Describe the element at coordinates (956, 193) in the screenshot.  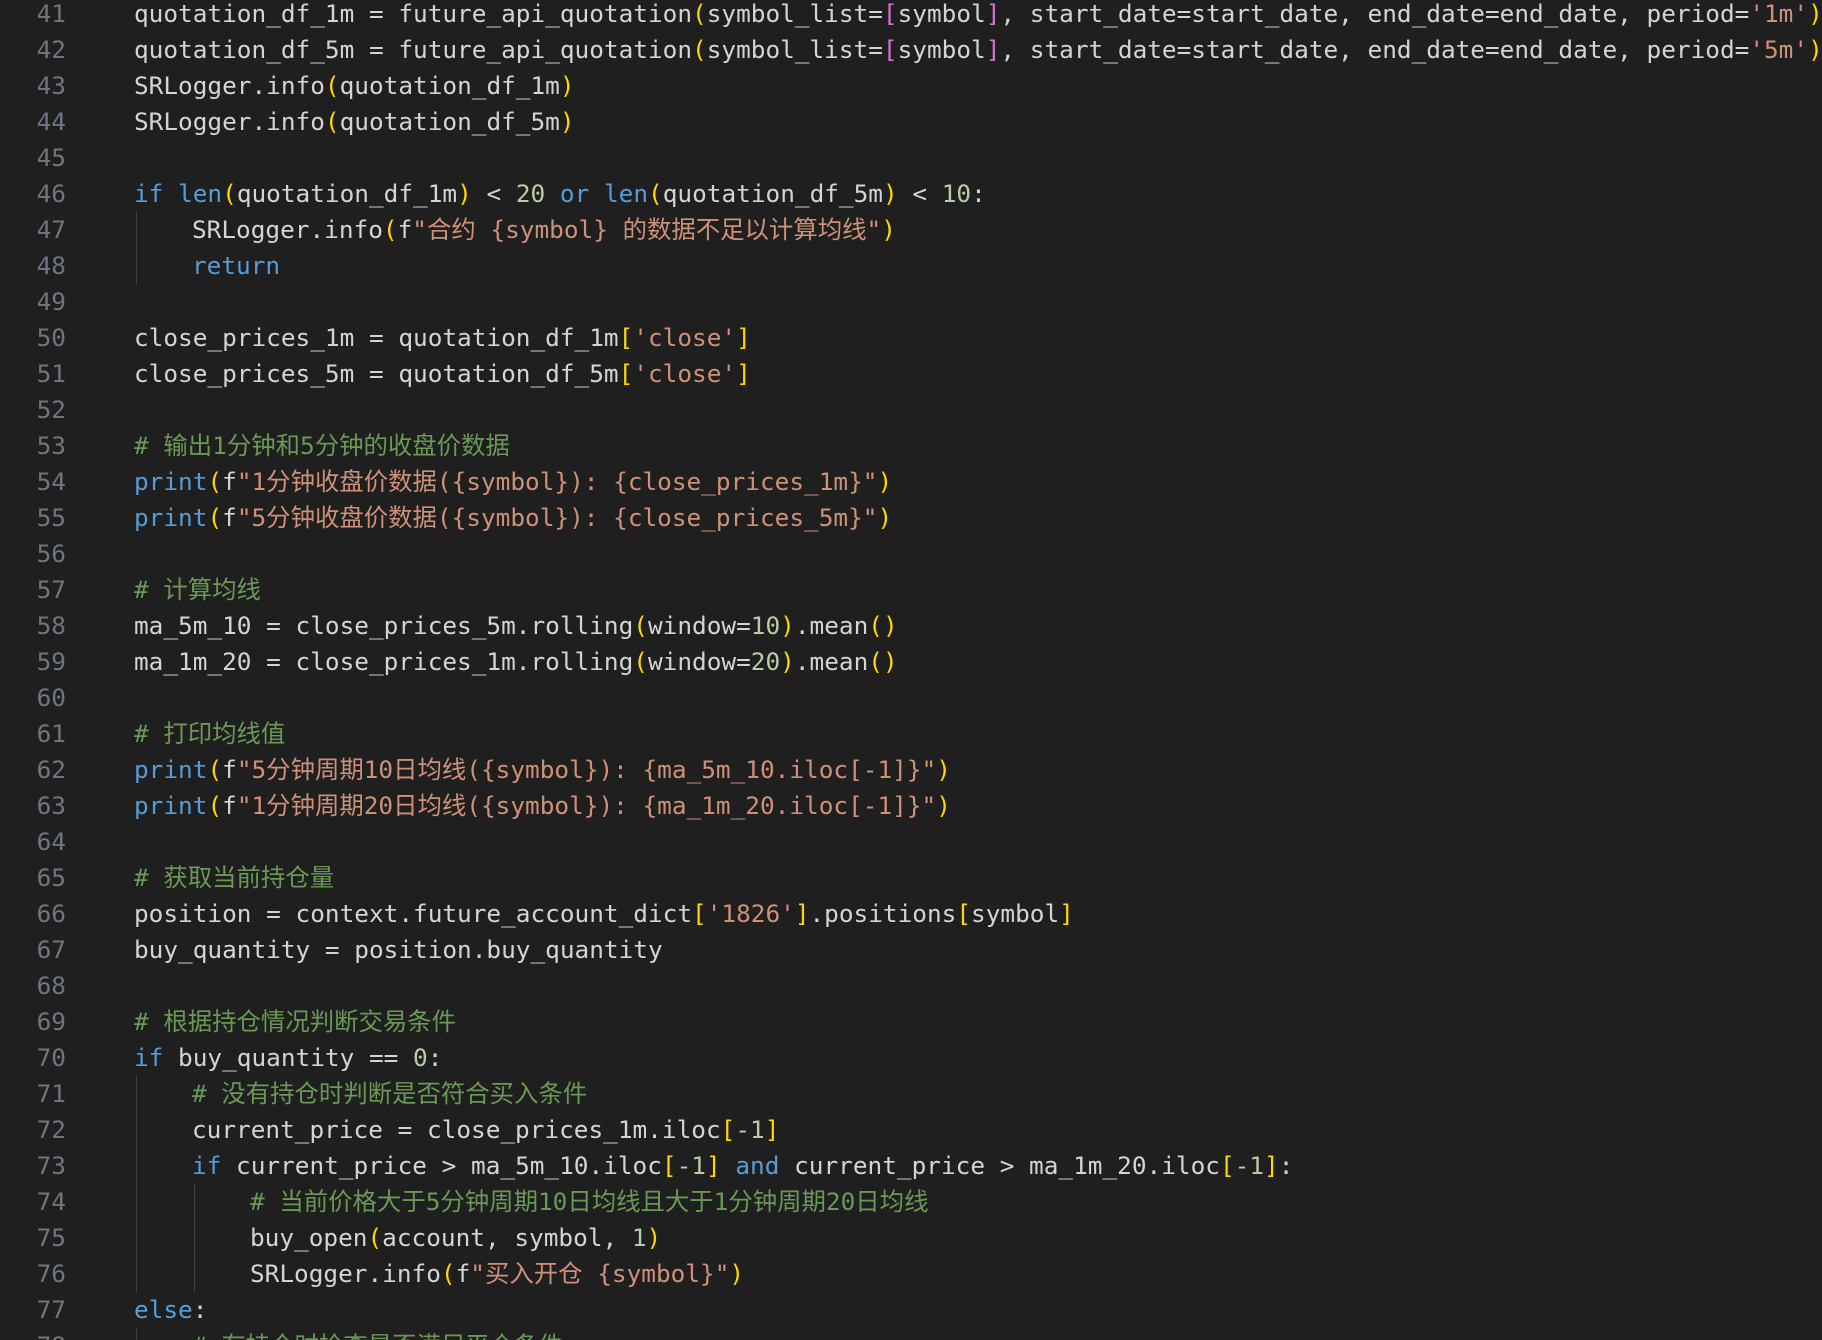
I see `code-token: 10` at that location.